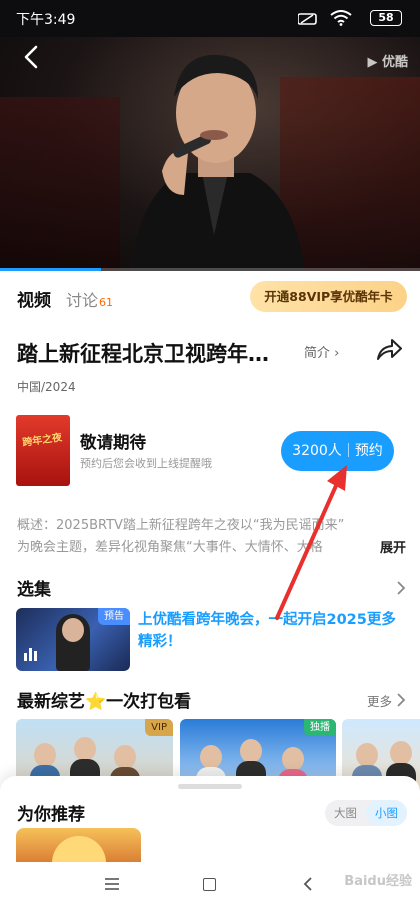 The image size is (420, 910). Describe the element at coordinates (51, 815) in the screenshot. I see `recommend-title: 为你推荐` at that location.